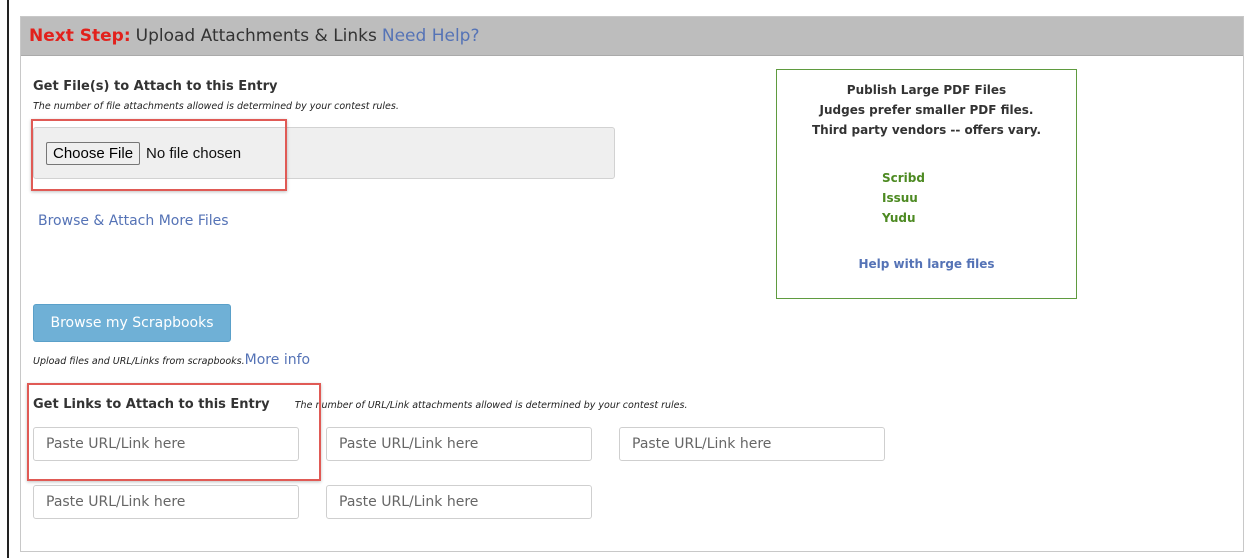 This screenshot has height=558, width=1248. Describe the element at coordinates (194, 153) in the screenshot. I see `no-file-chosen-text: No file chosen` at that location.